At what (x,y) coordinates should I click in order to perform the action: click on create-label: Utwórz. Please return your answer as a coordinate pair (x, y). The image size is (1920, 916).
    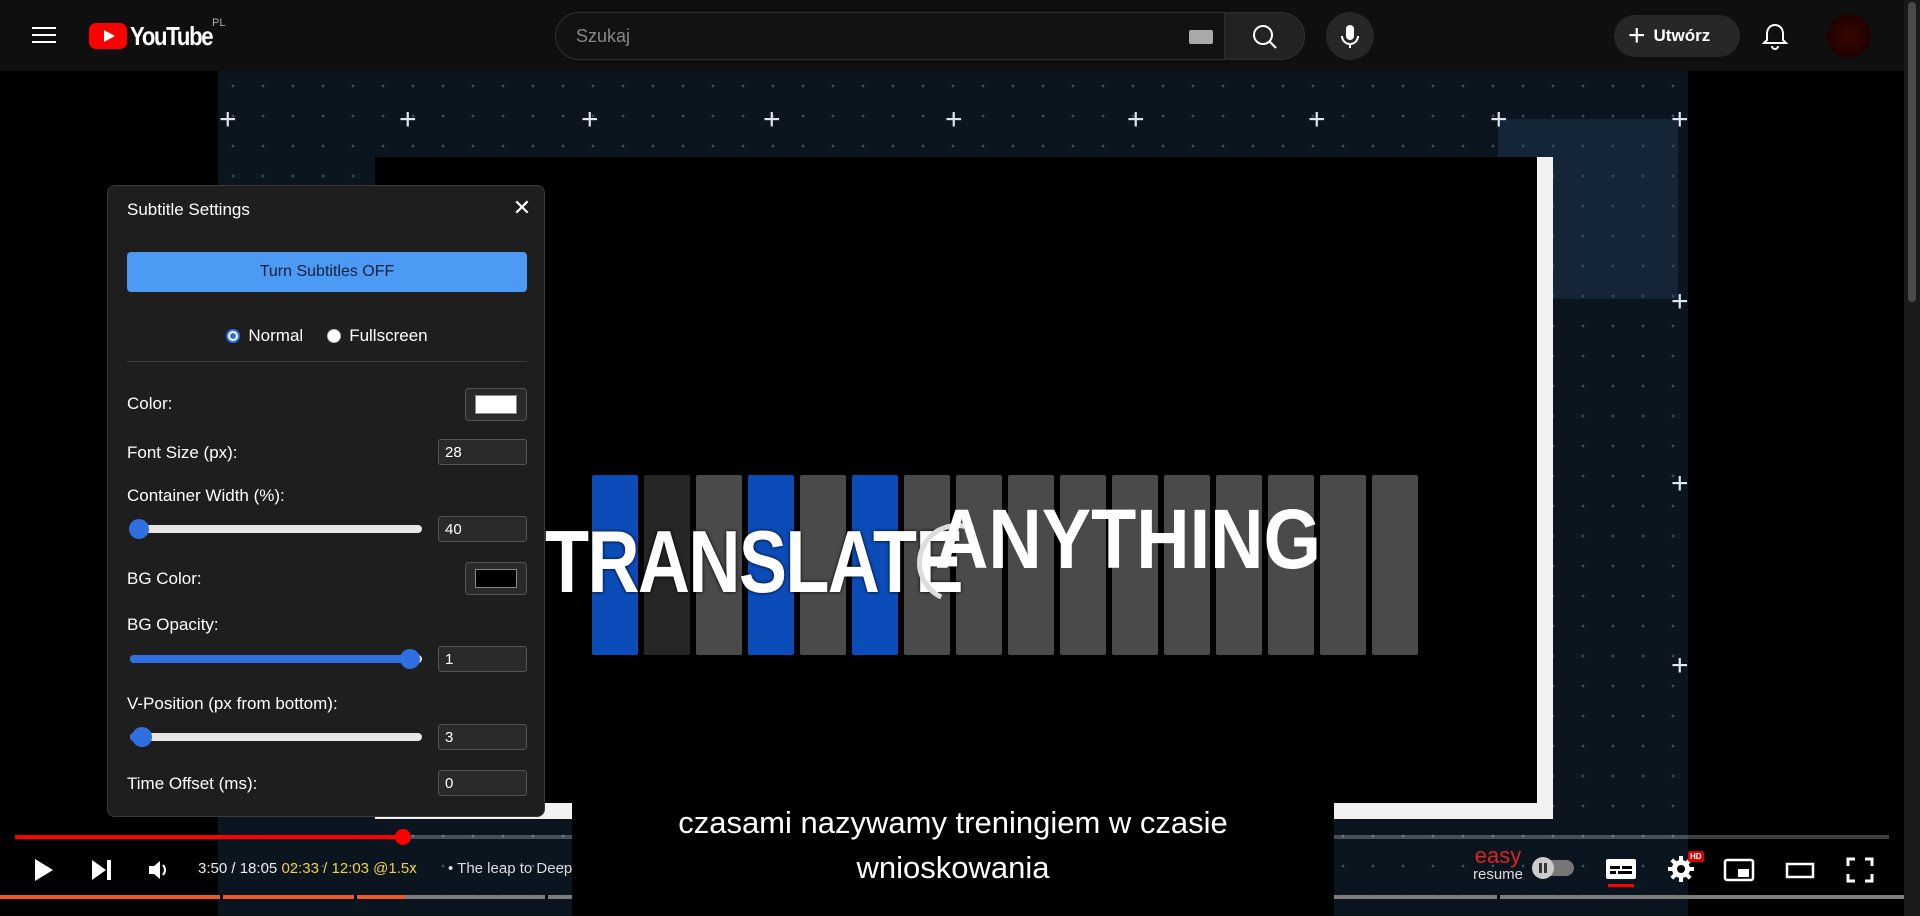
    Looking at the image, I should click on (1682, 35).